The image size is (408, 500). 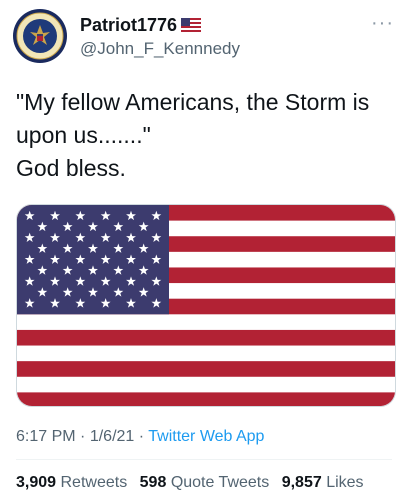 What do you see at coordinates (160, 49) in the screenshot?
I see `user-handle: @John_F_Kennnedy` at bounding box center [160, 49].